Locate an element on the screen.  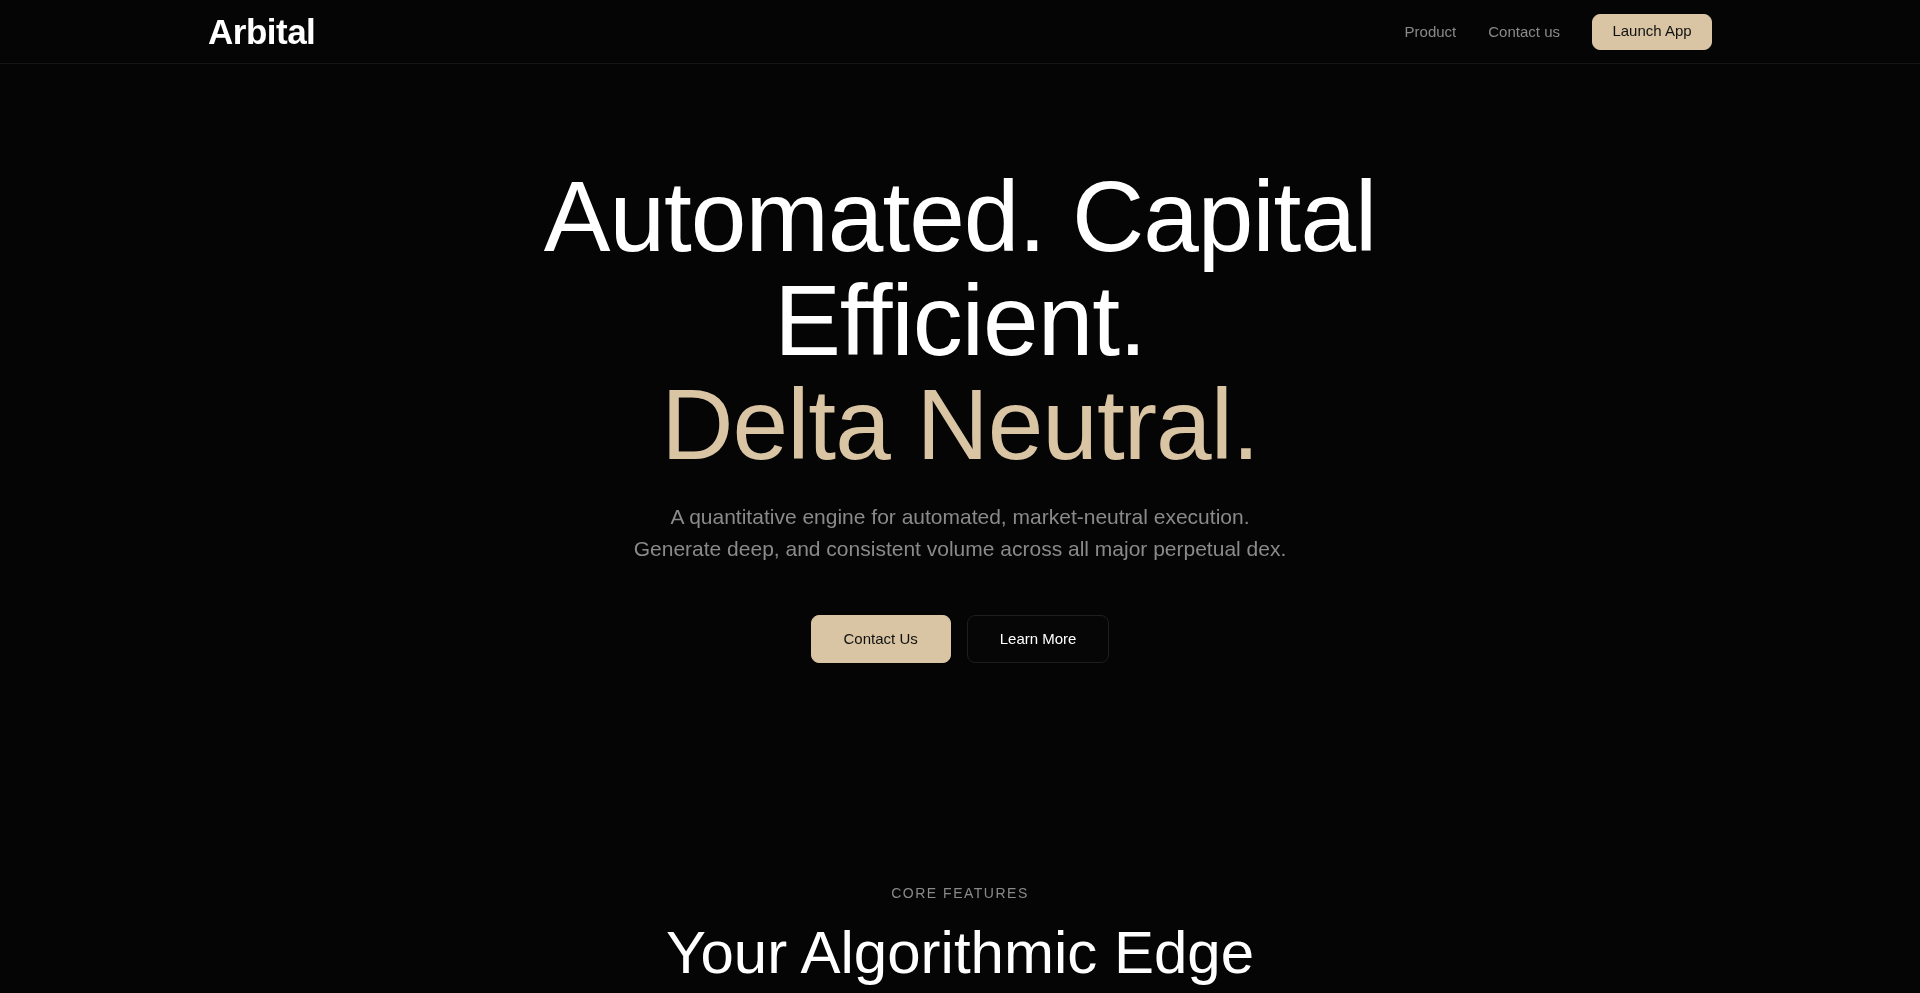
contact-button: Contact Us is located at coordinates (880, 639).